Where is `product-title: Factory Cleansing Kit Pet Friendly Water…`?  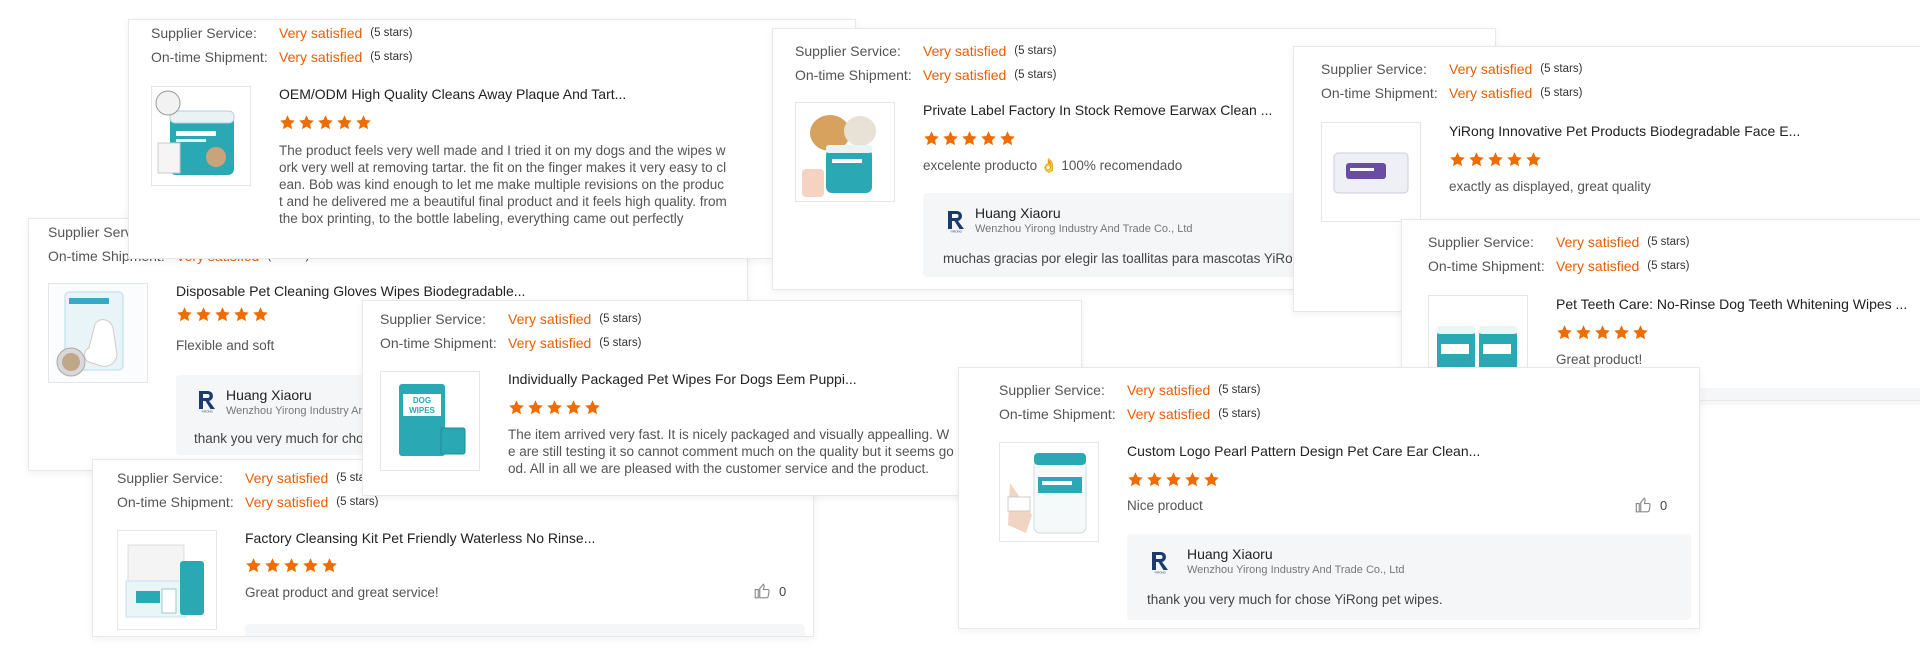 product-title: Factory Cleansing Kit Pet Friendly Water… is located at coordinates (420, 538).